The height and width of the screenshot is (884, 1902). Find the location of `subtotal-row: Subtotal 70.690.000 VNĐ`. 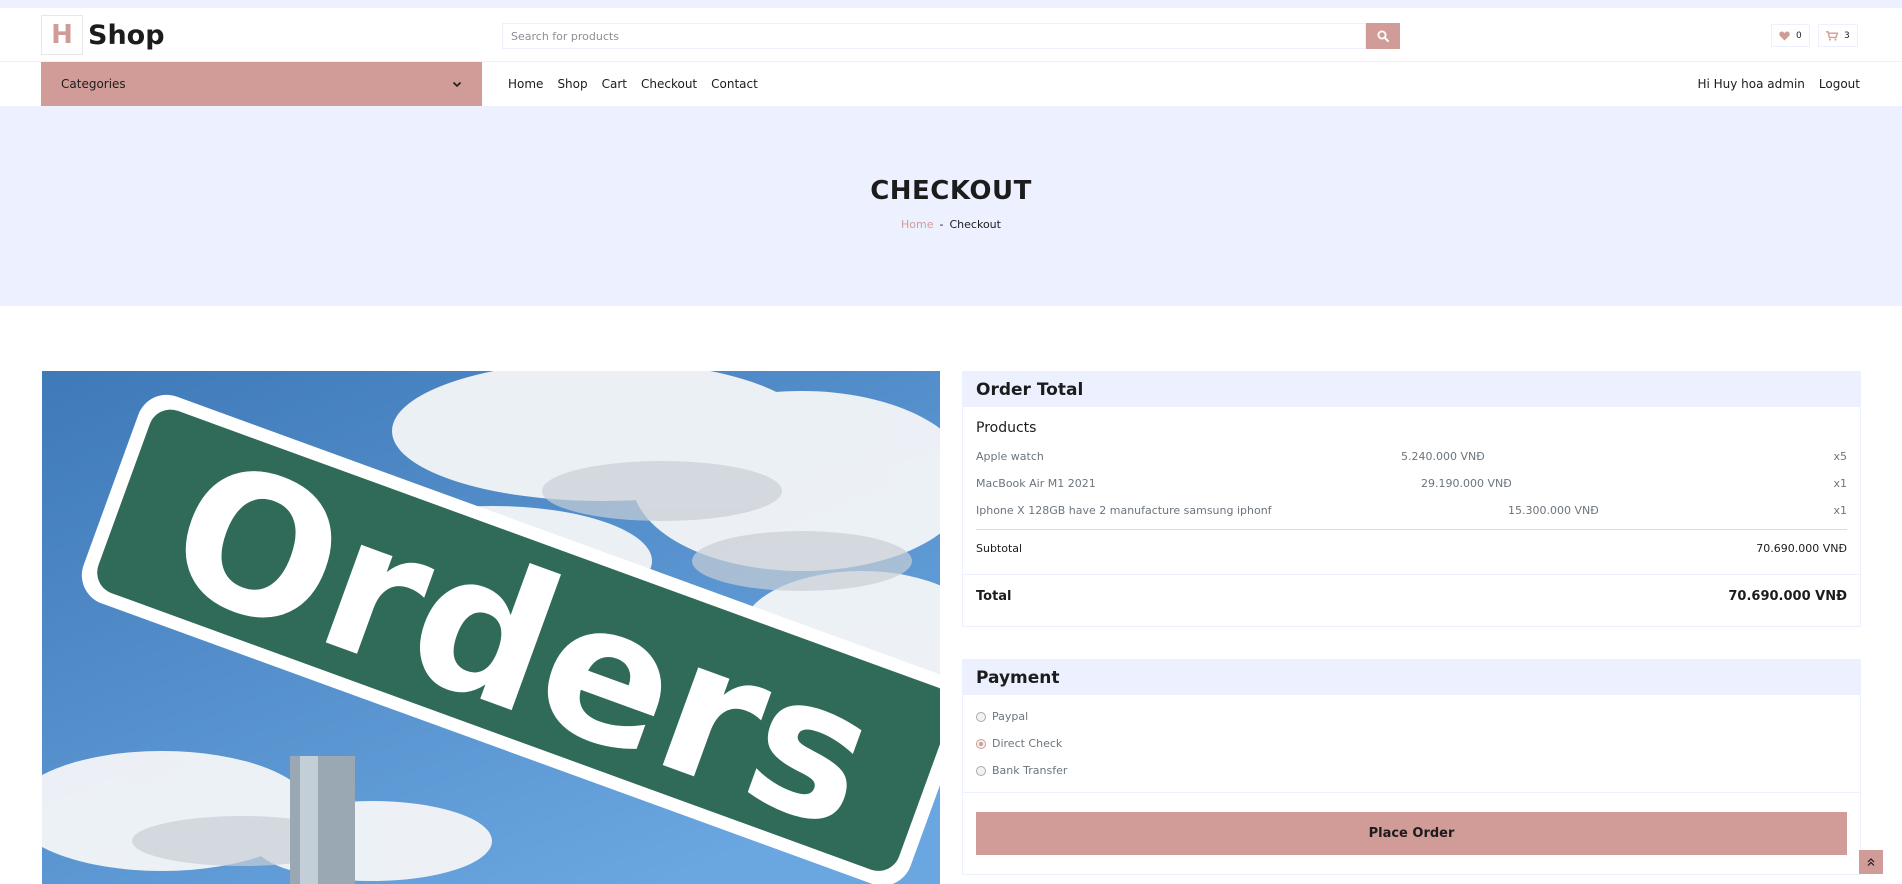

subtotal-row: Subtotal 70.690.000 VNĐ is located at coordinates (1411, 548).